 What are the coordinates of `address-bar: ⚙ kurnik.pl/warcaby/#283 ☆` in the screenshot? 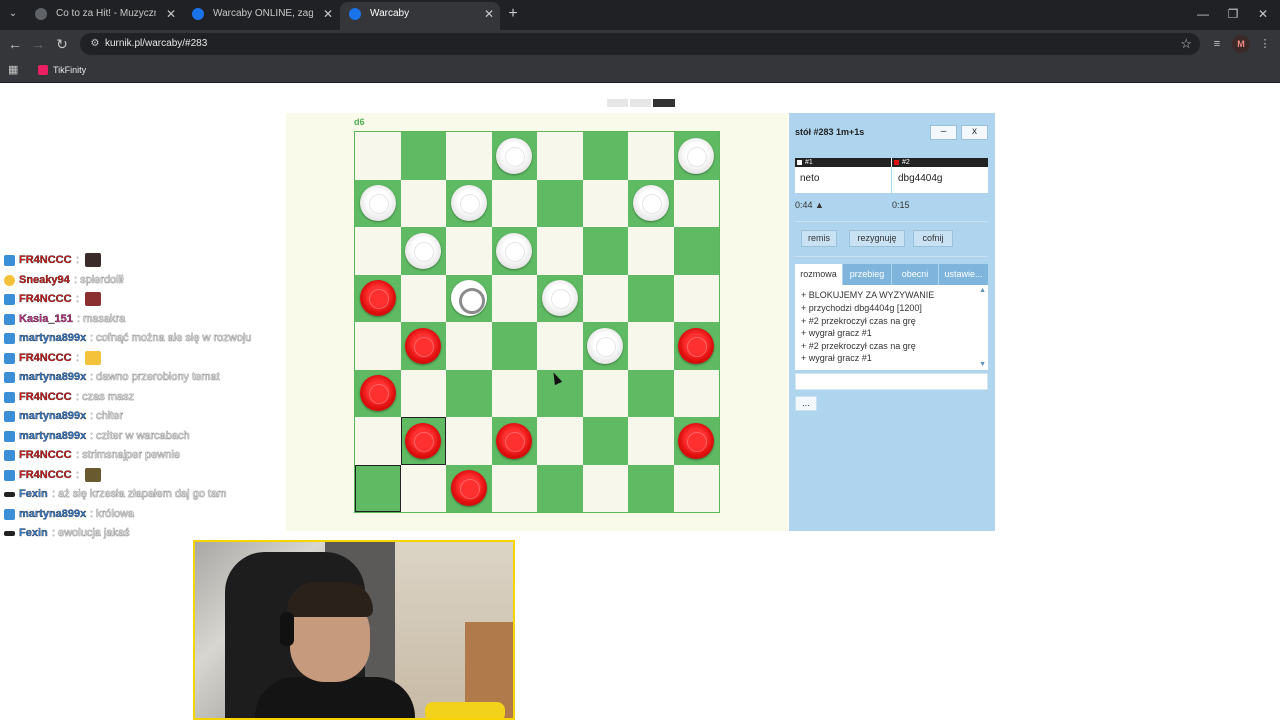 It's located at (640, 44).